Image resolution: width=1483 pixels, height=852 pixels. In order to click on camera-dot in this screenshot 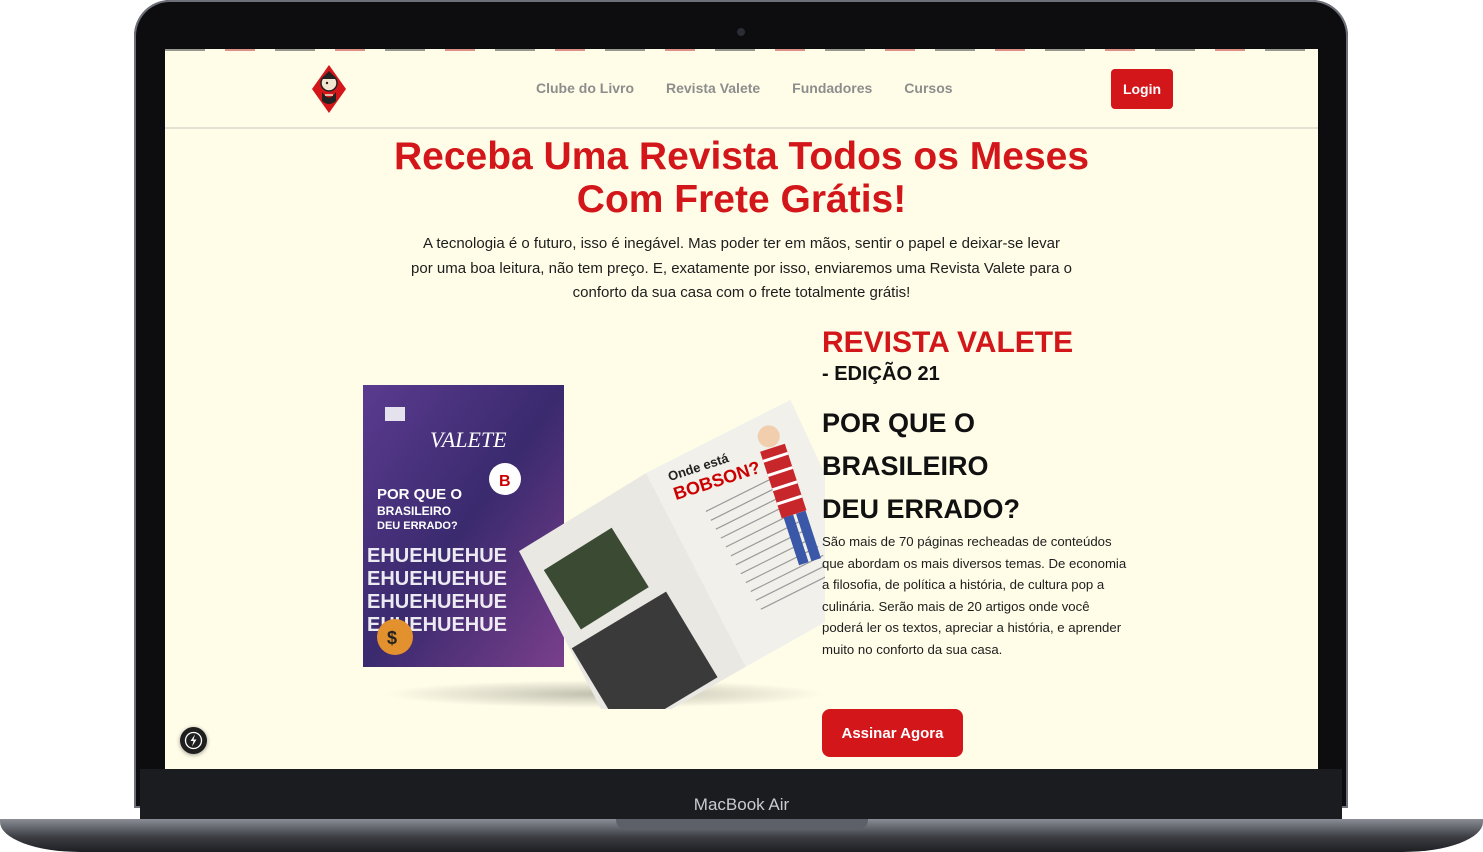, I will do `click(741, 32)`.